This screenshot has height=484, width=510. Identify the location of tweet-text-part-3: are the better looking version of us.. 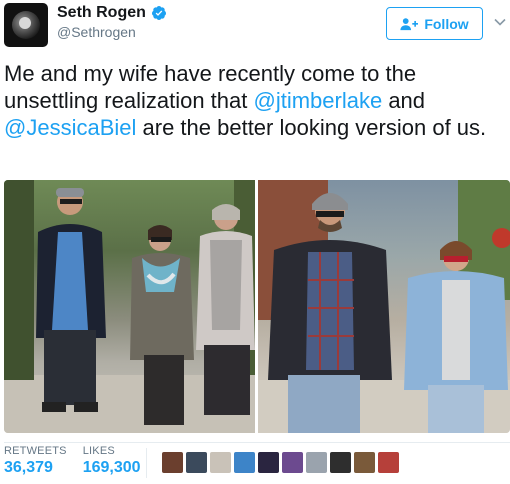
(311, 127).